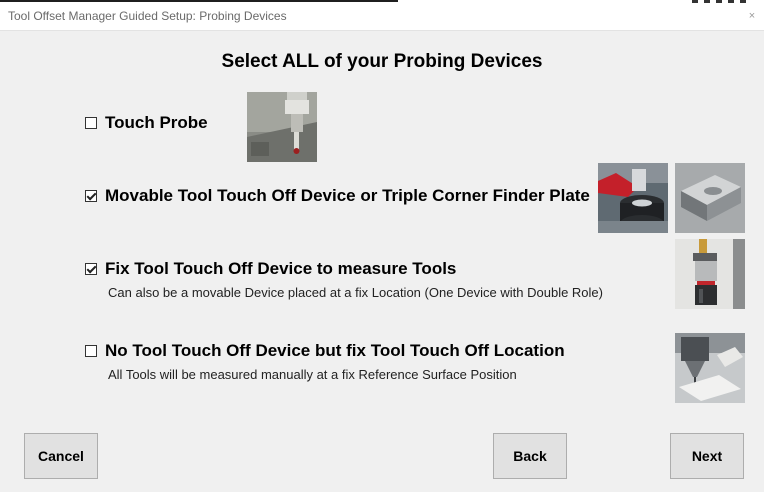  What do you see at coordinates (752, 16) in the screenshot?
I see `close-button: ×` at bounding box center [752, 16].